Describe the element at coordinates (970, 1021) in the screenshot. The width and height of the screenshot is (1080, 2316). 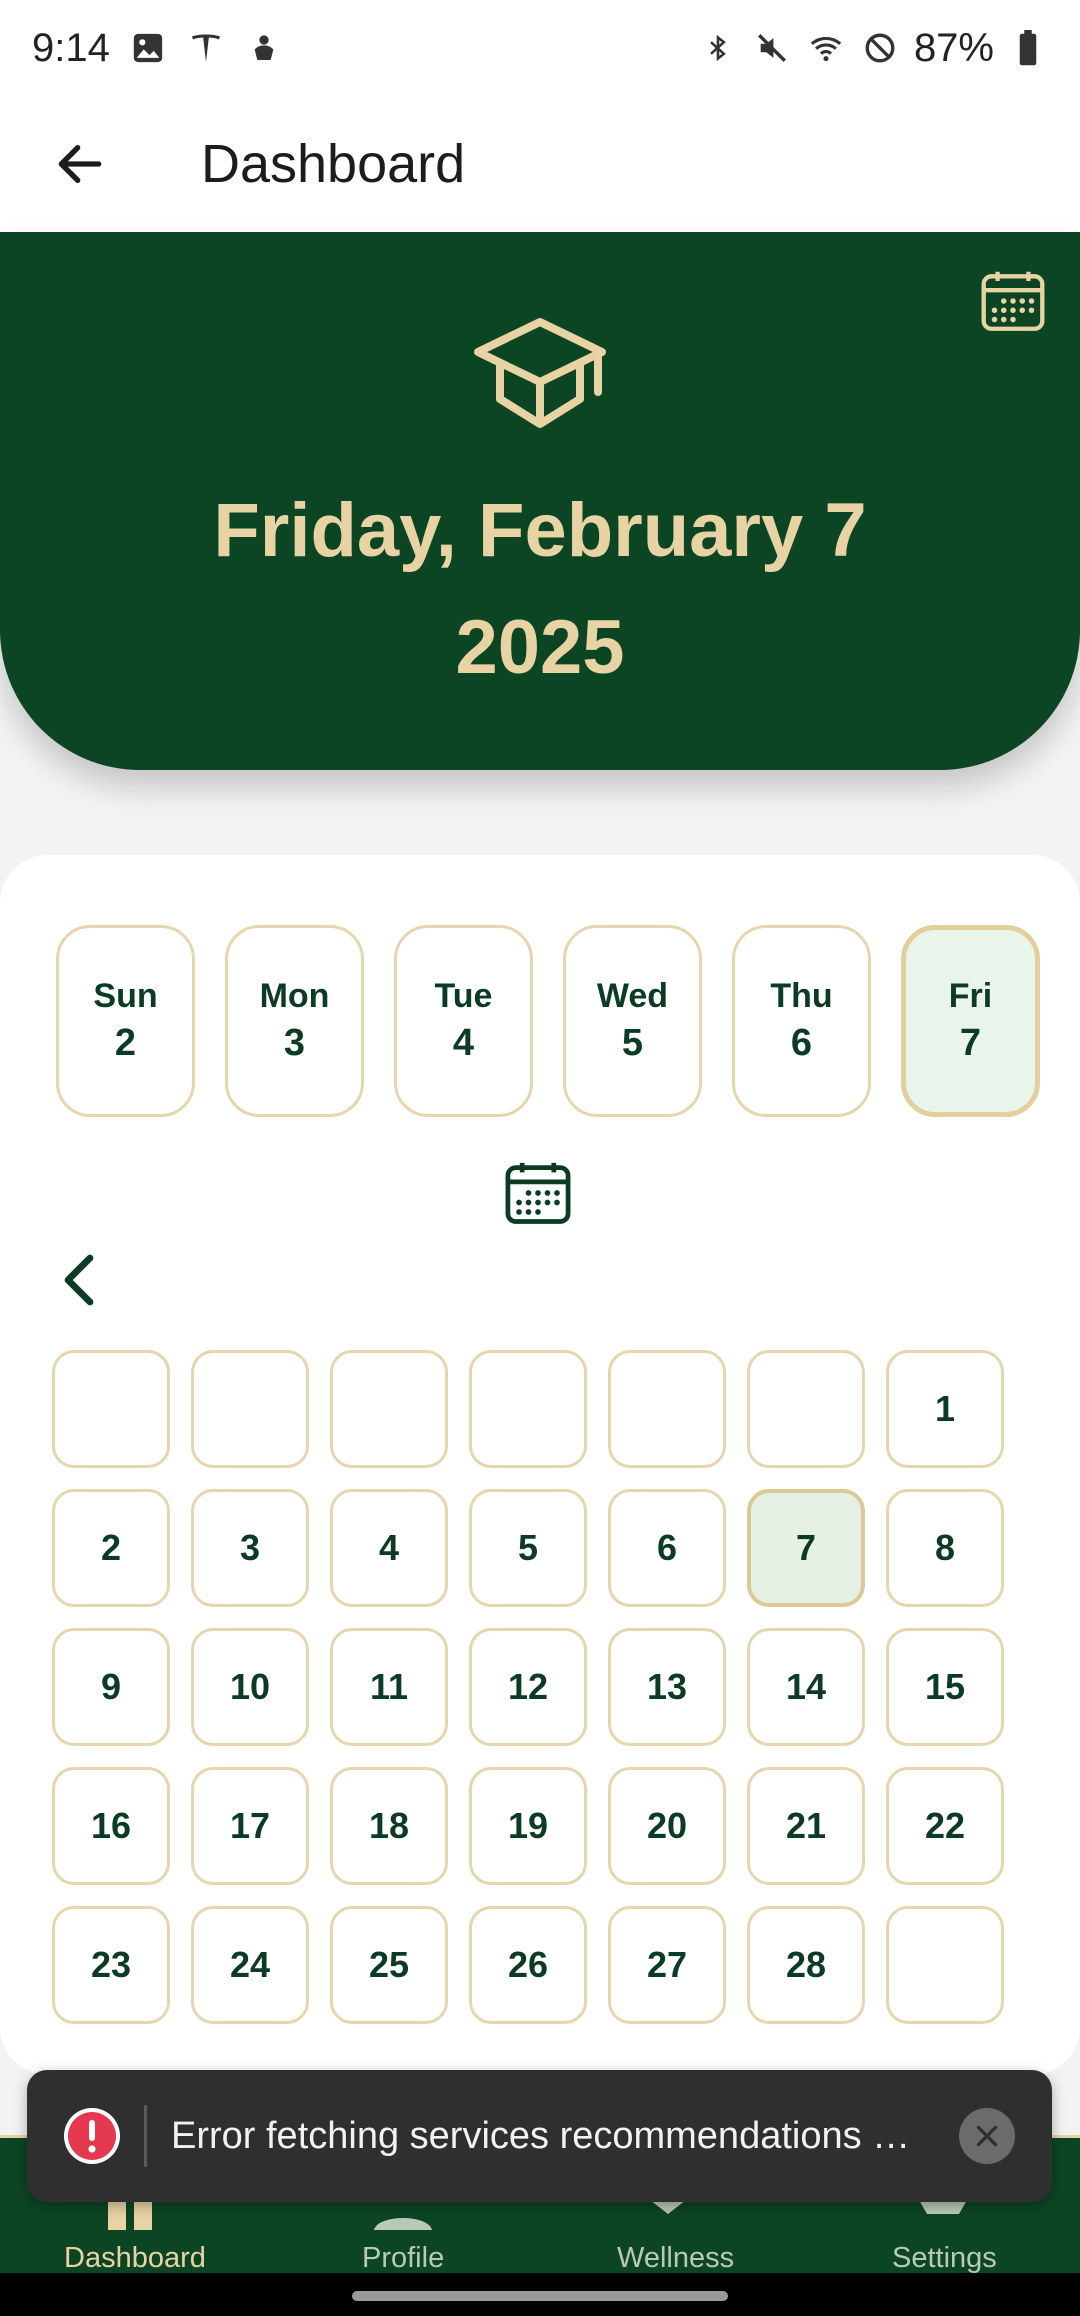
I see `week-day-fri: Fri 7` at that location.